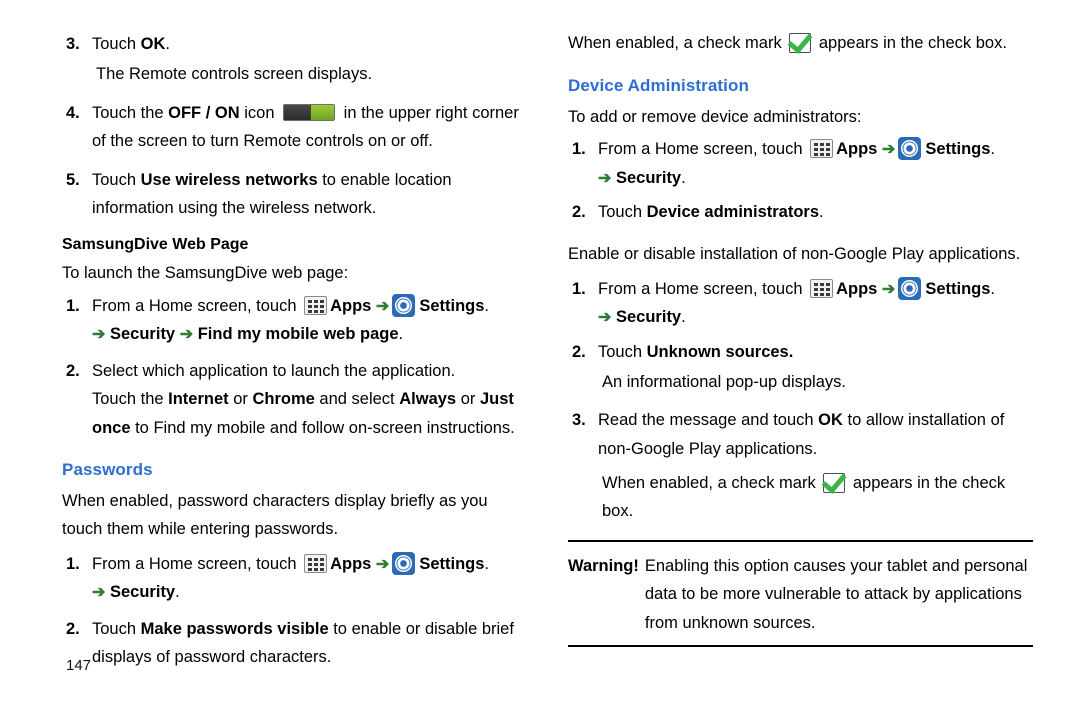 The image size is (1080, 720). What do you see at coordinates (720, 351) in the screenshot?
I see `unknown-sources-label: Unknown sources.` at bounding box center [720, 351].